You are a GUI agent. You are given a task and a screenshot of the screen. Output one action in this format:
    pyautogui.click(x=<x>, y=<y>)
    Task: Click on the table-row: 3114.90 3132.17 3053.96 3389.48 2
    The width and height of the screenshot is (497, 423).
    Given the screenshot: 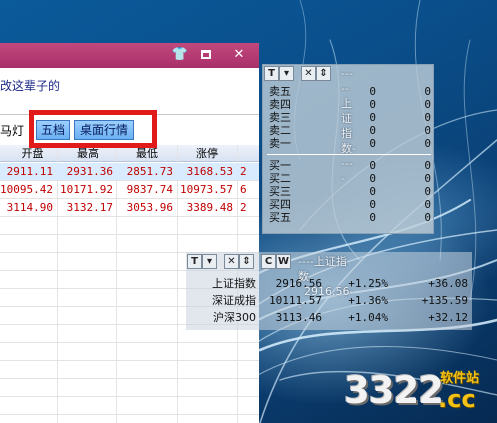 What is the action you would take?
    pyautogui.click(x=129, y=208)
    